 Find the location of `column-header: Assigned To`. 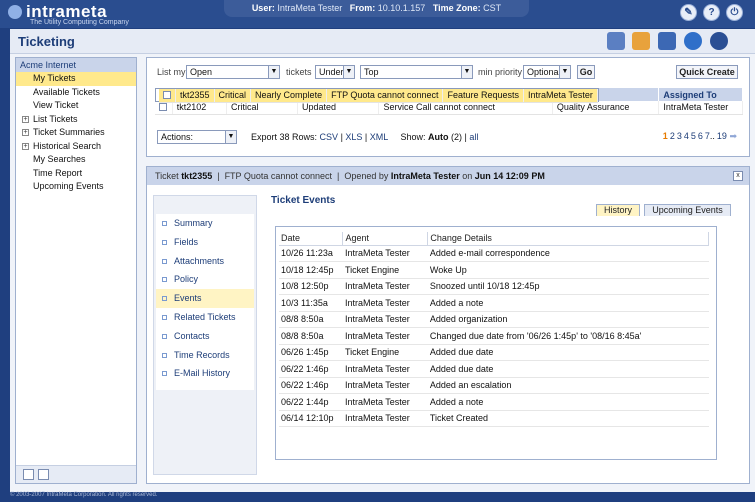

column-header: Assigned To is located at coordinates (700, 94).